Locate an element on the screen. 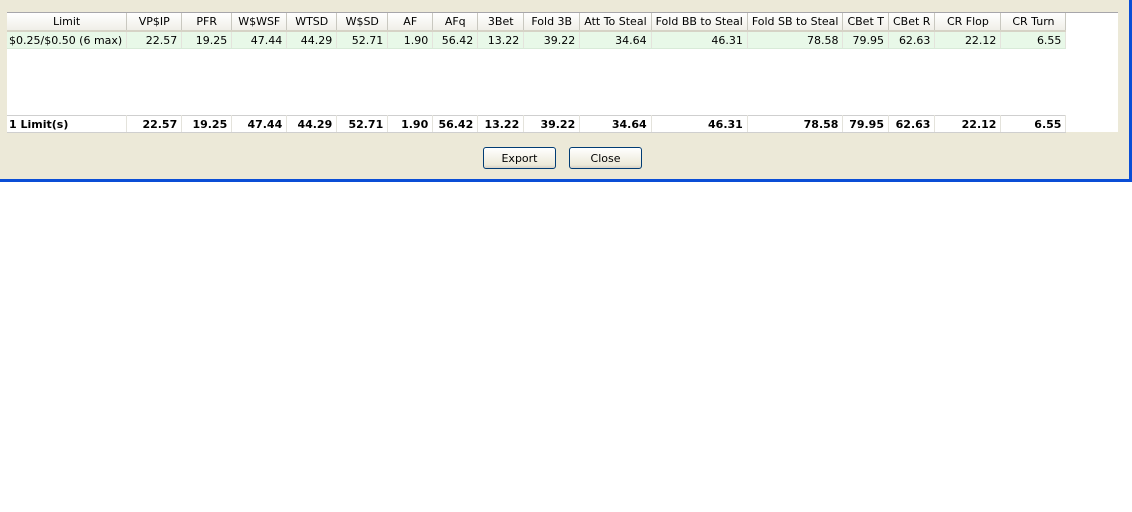 The width and height of the screenshot is (1132, 512). totals-cell: 13.22 is located at coordinates (501, 124).